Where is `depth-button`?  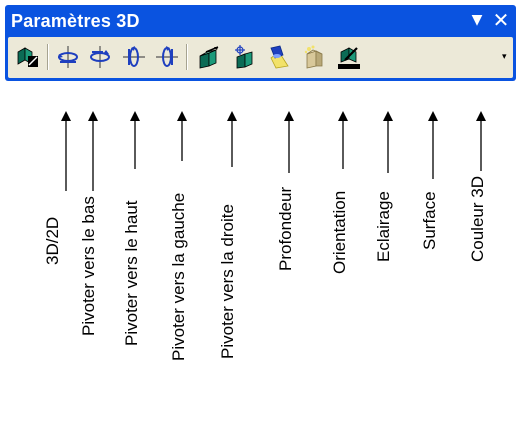
depth-button is located at coordinates (209, 57).